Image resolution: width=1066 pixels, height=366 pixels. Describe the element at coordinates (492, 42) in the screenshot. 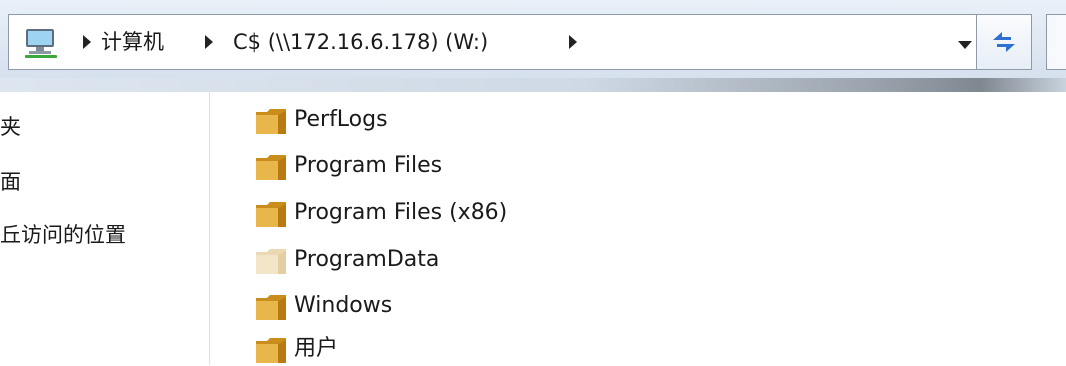

I see `address-bar: 计算机 C$ (\\172.16.6.178) (W:)` at that location.